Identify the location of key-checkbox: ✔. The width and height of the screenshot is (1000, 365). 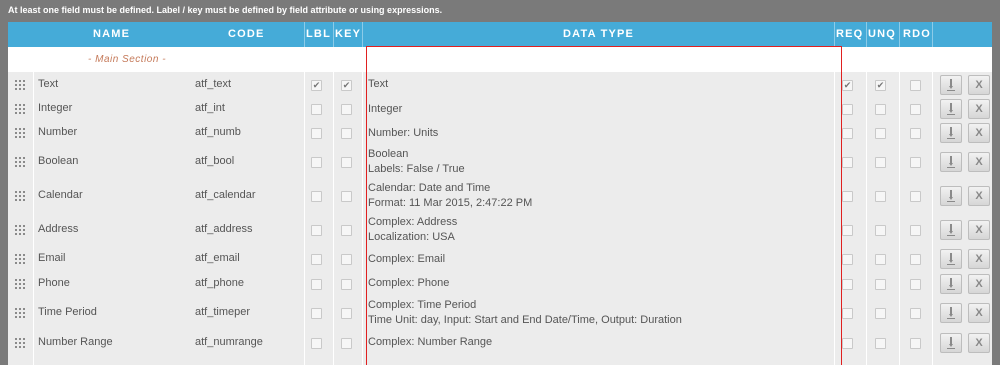
(346, 85).